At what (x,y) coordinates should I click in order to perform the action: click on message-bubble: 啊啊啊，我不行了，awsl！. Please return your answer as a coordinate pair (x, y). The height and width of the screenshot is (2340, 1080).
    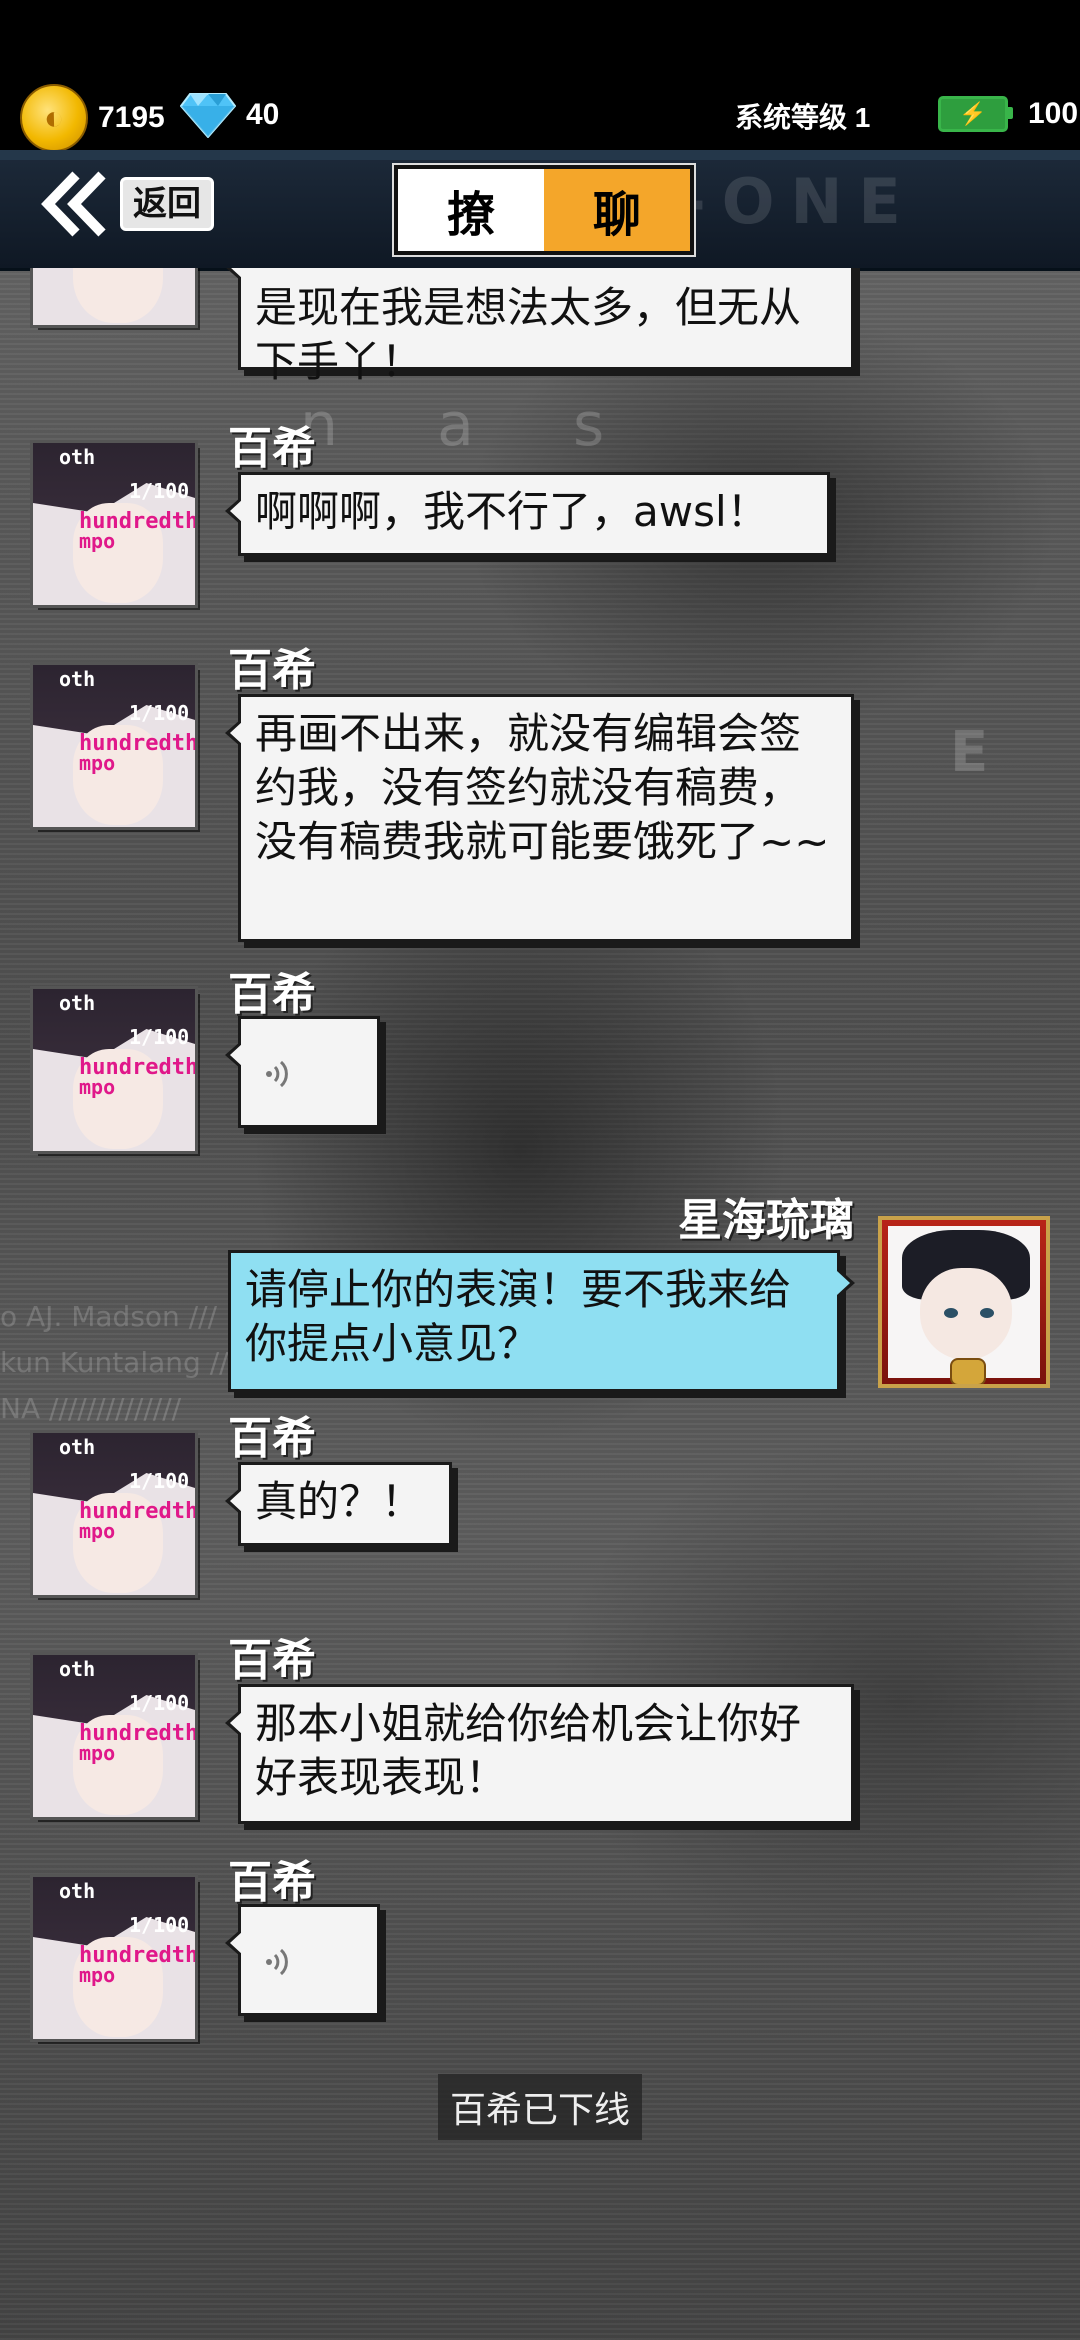
    Looking at the image, I should click on (527, 514).